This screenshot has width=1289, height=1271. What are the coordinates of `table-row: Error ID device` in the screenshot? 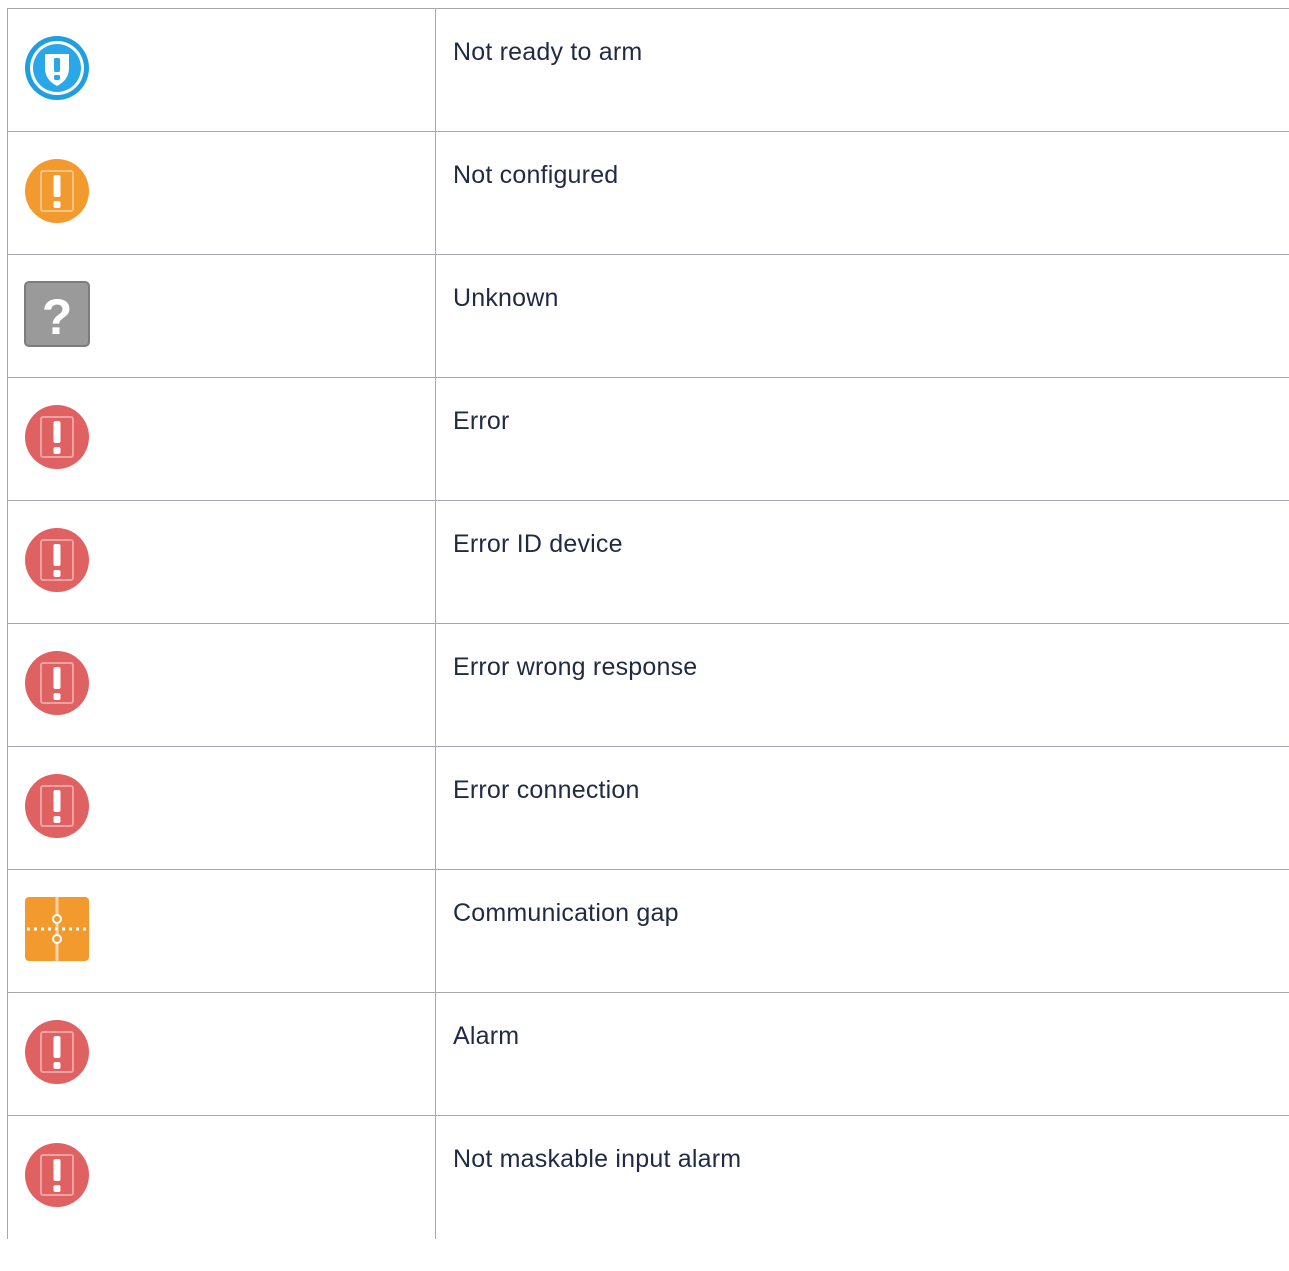 It's located at (648, 562).